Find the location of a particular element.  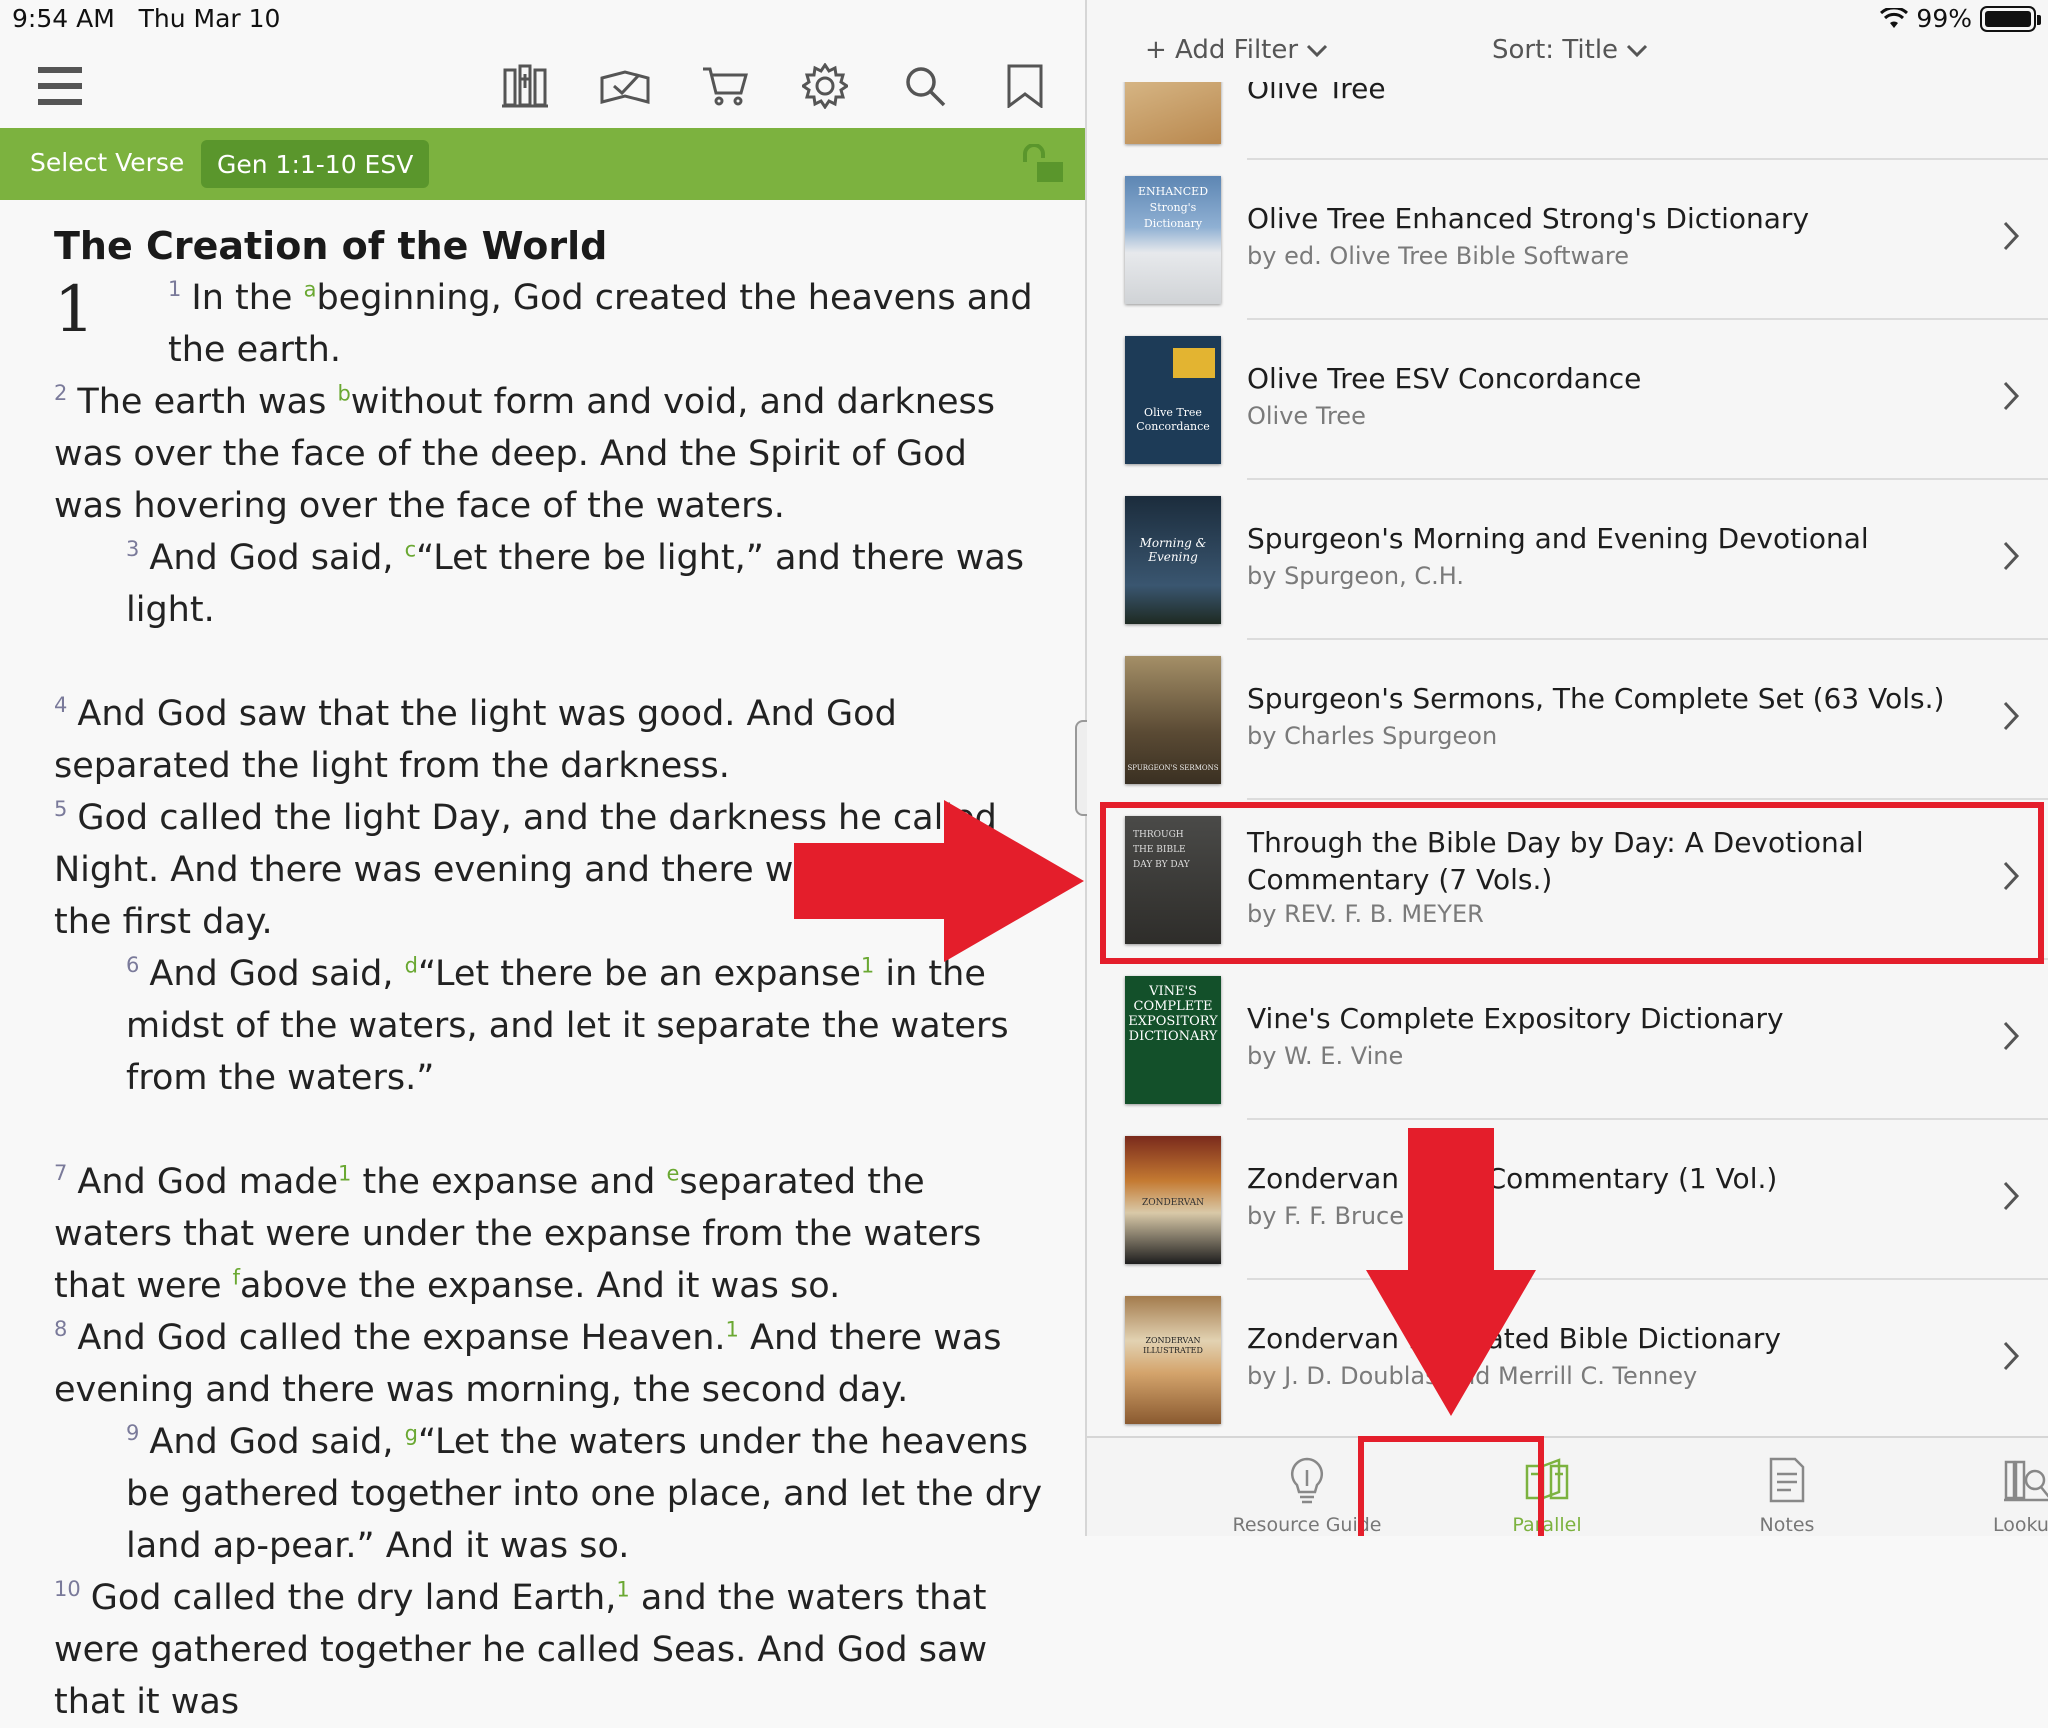

book-cover is located at coordinates (1173, 113).